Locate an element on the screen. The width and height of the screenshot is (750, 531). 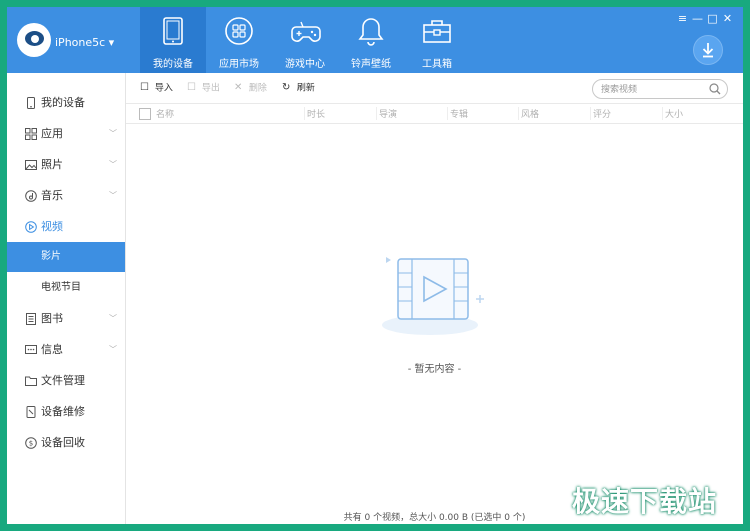
delete-label: 删除 is located at coordinates (257, 88).